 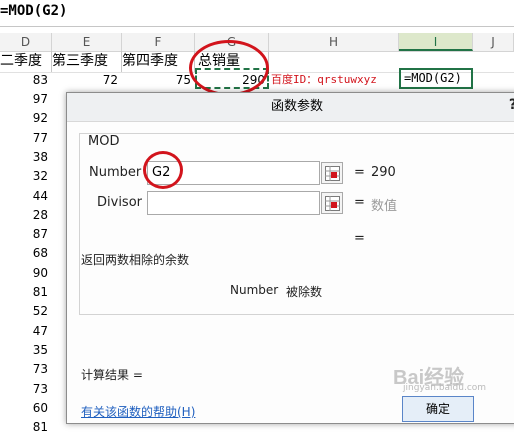 I want to click on annotation-ellipse-total, so click(x=229, y=68).